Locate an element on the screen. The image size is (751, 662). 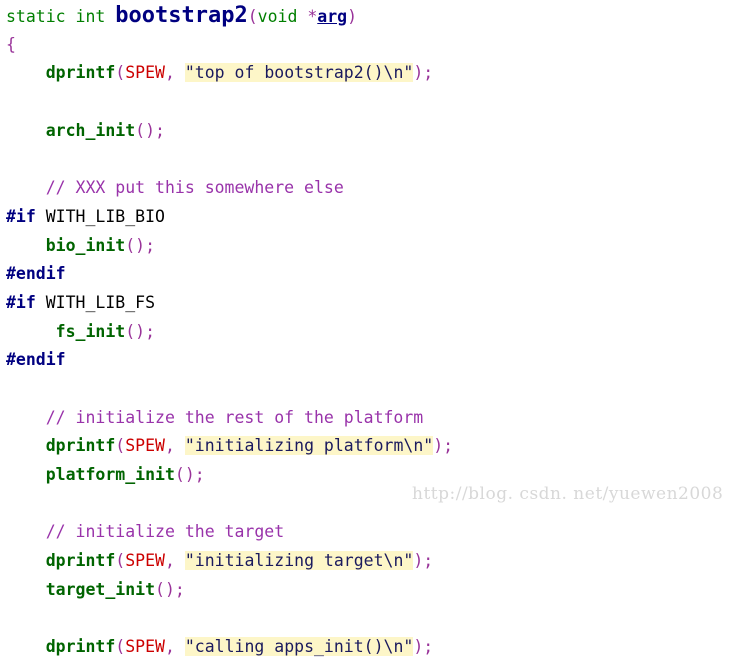
code-line: dprintf(SPEW, "top of bootstrap2()\n"); is located at coordinates (229, 73).